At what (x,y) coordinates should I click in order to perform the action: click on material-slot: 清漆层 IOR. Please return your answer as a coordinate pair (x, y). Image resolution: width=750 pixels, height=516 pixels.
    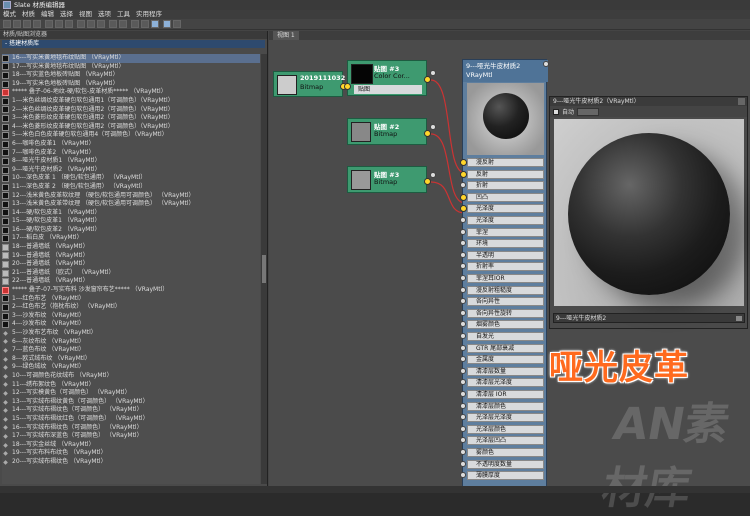
    Looking at the image, I should click on (505, 394).